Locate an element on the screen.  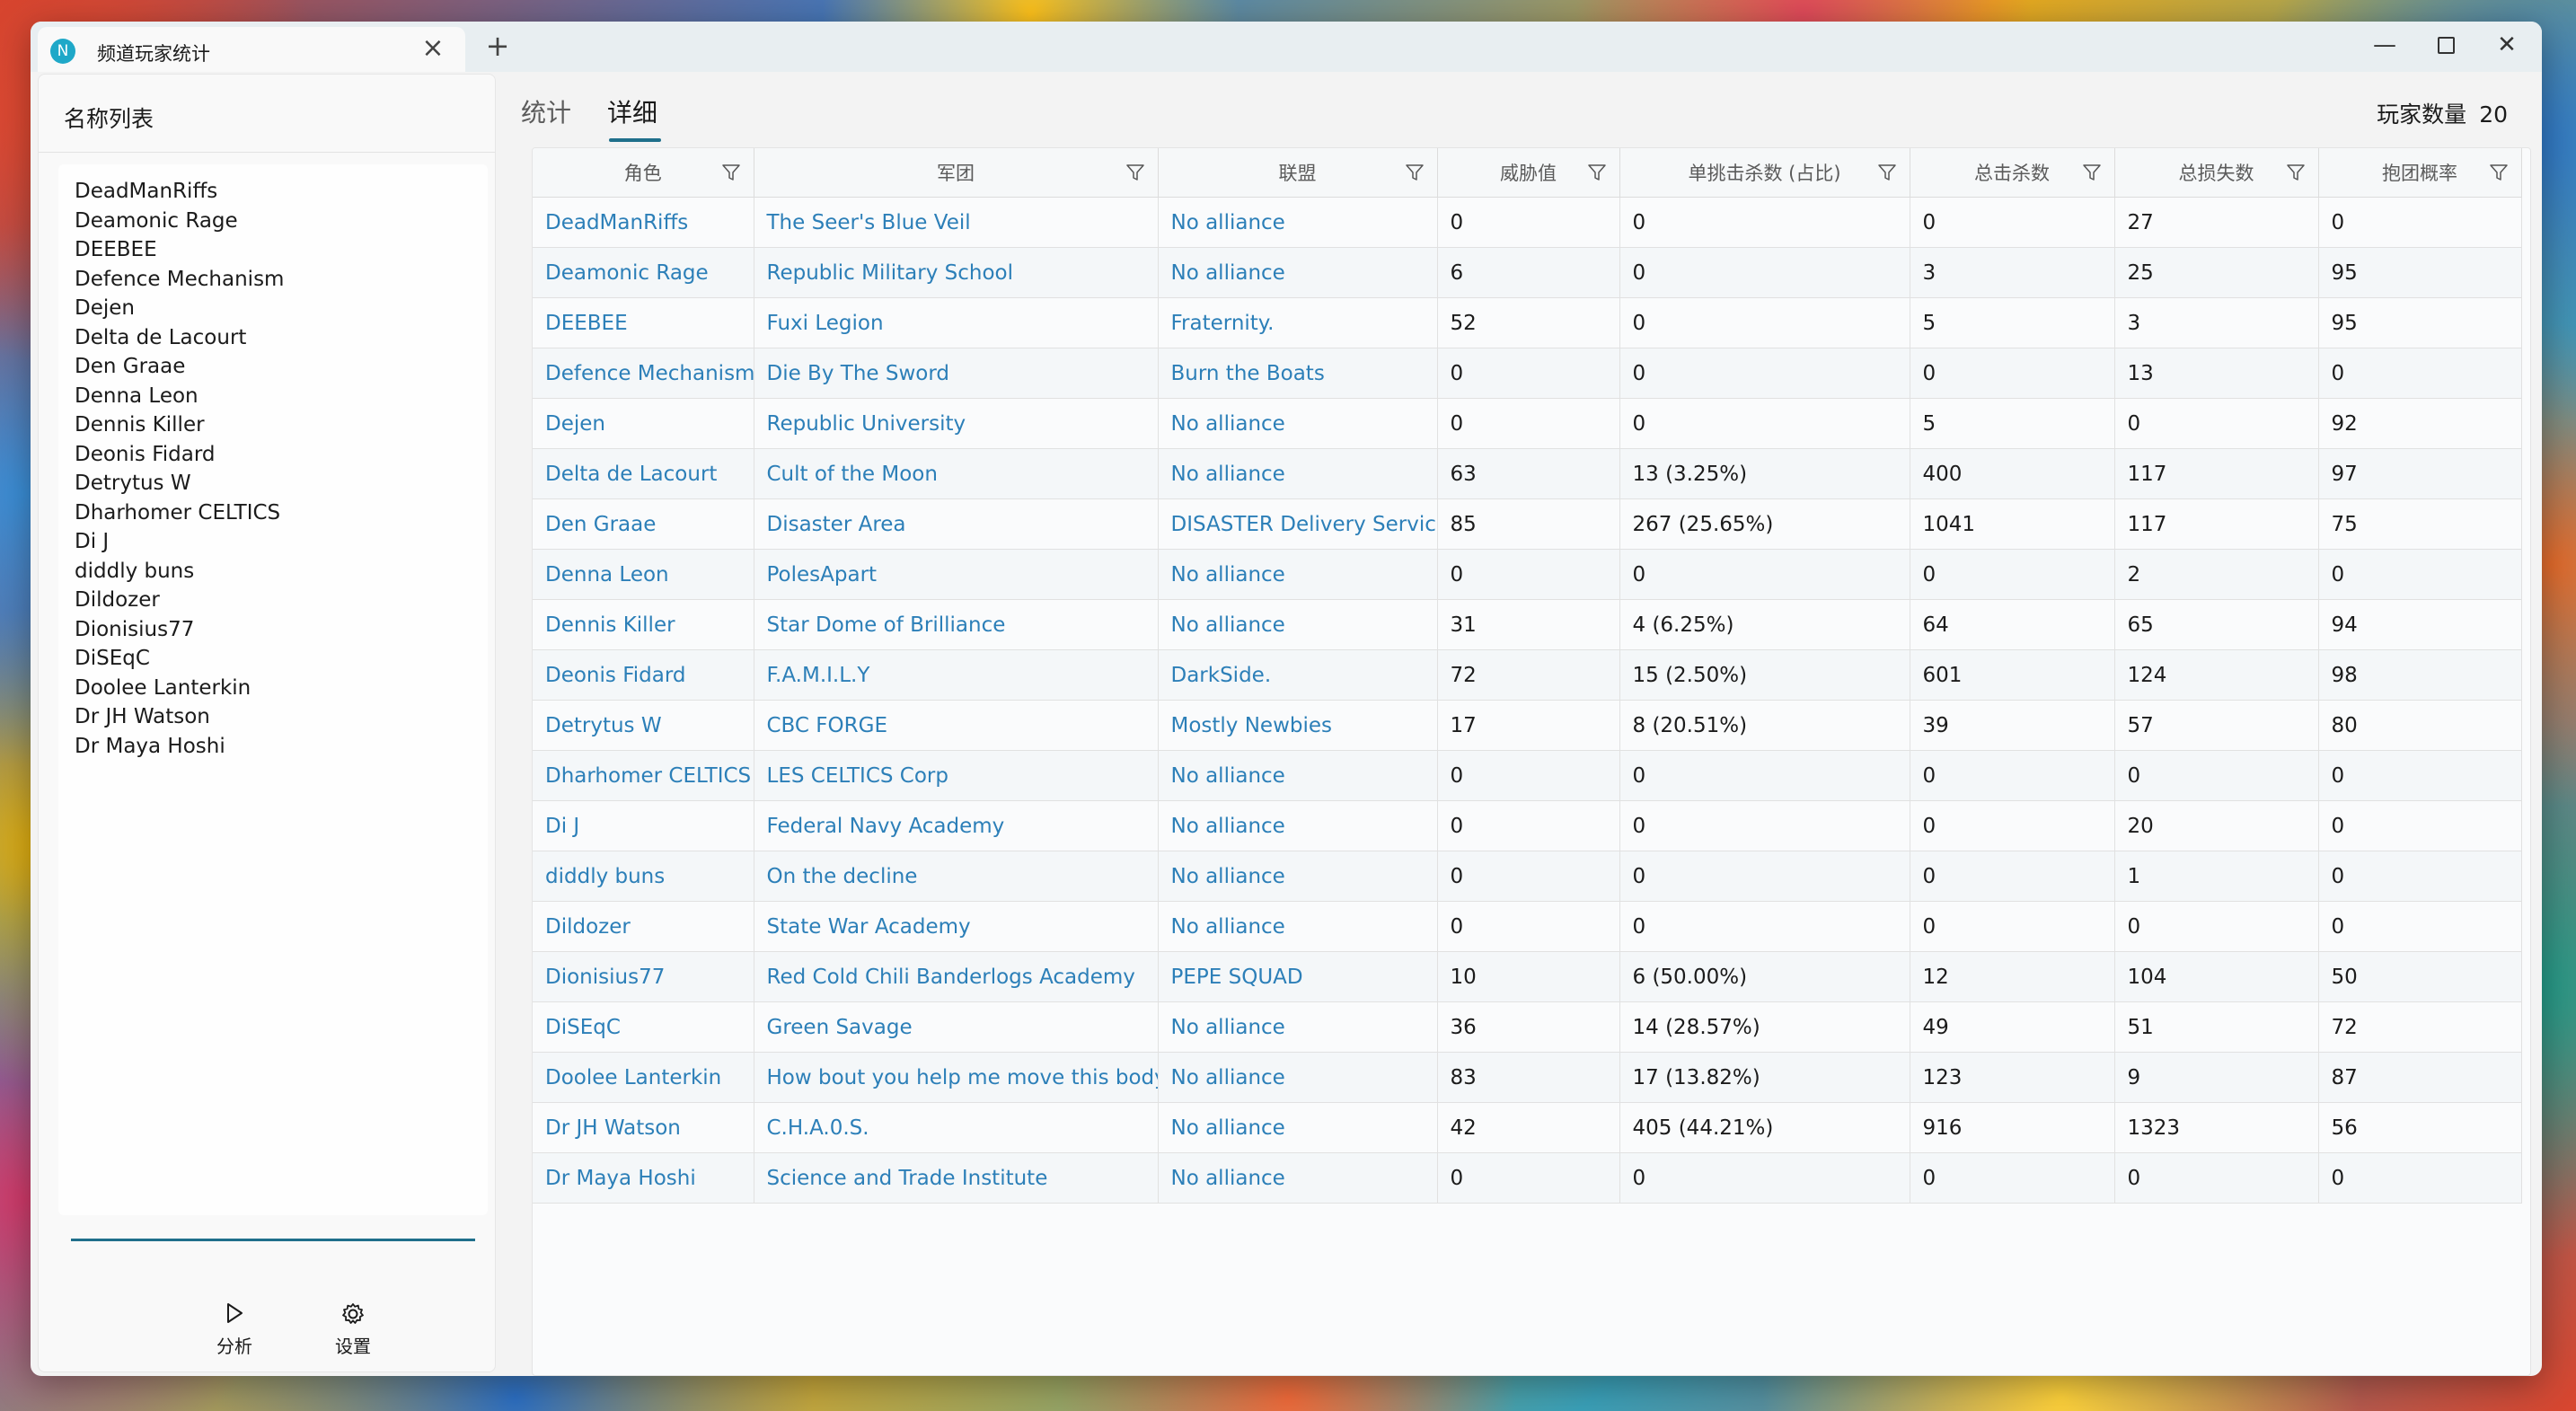
tab-details: 详细 is located at coordinates (632, 111).